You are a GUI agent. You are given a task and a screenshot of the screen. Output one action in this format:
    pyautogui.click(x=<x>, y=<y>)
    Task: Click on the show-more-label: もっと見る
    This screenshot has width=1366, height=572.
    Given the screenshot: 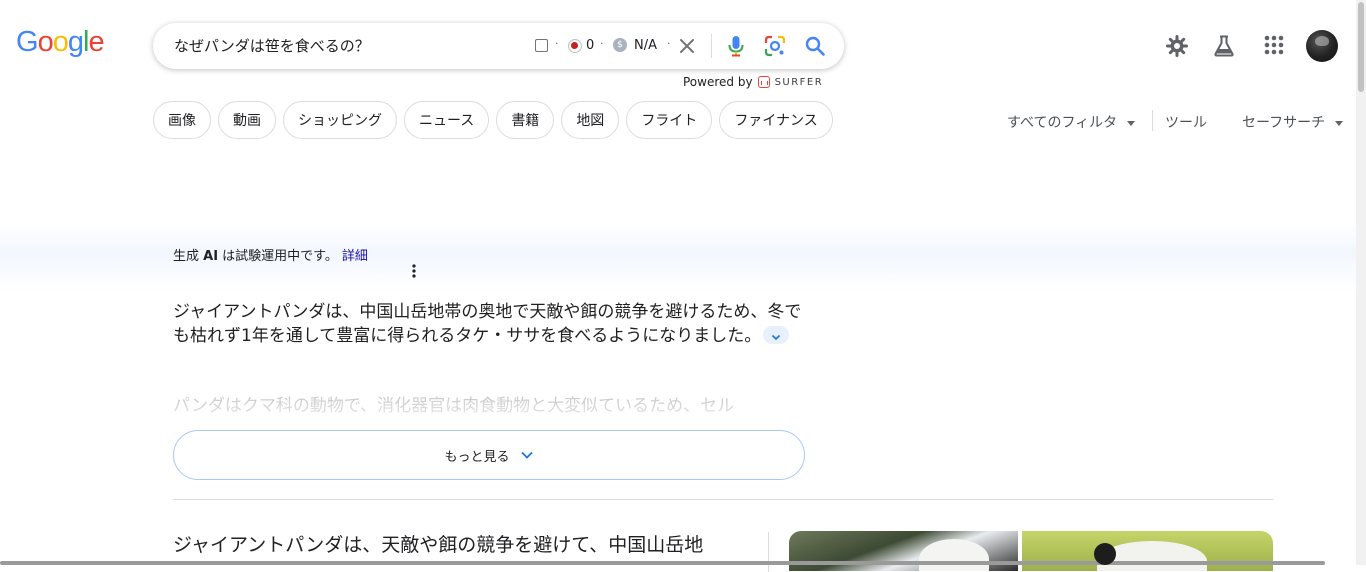 What is the action you would take?
    pyautogui.click(x=477, y=457)
    